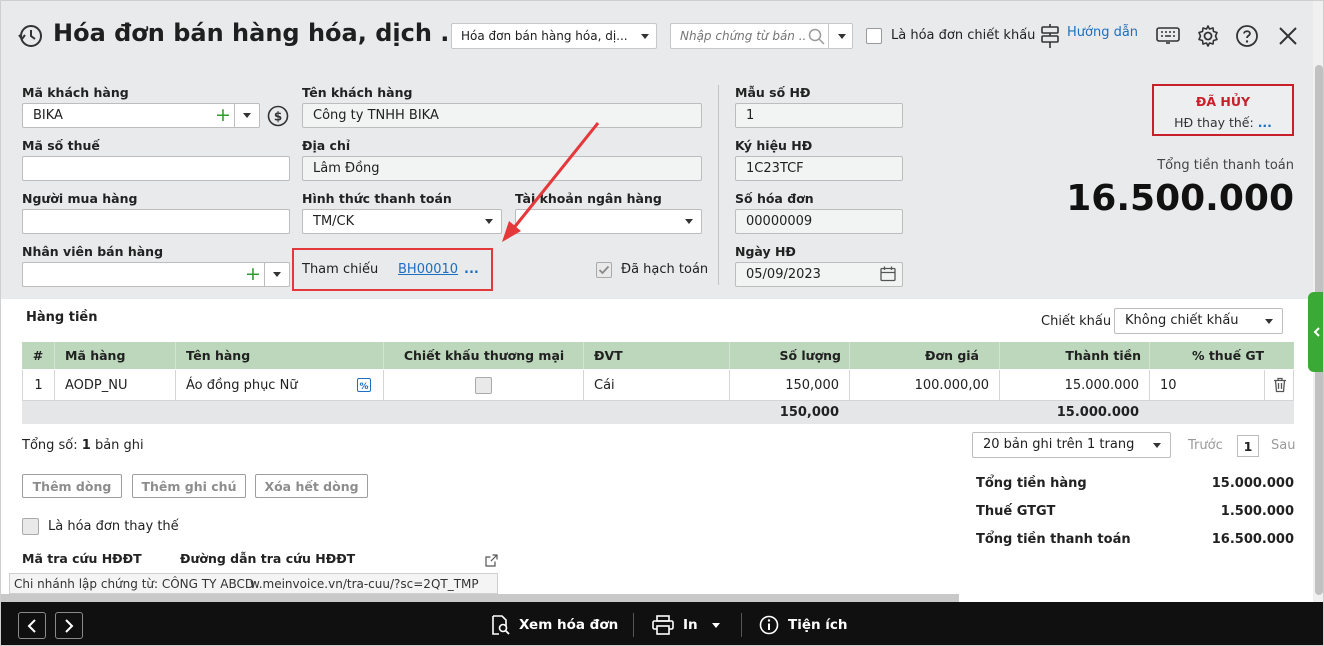 This screenshot has height=646, width=1324. What do you see at coordinates (819, 115) in the screenshot?
I see `template-field: 1` at bounding box center [819, 115].